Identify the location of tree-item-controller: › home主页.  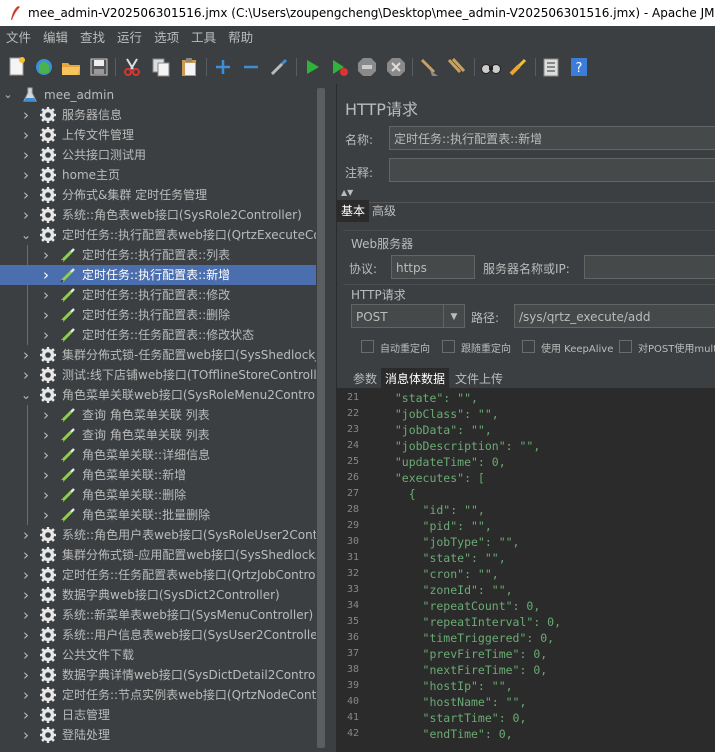
(158, 175).